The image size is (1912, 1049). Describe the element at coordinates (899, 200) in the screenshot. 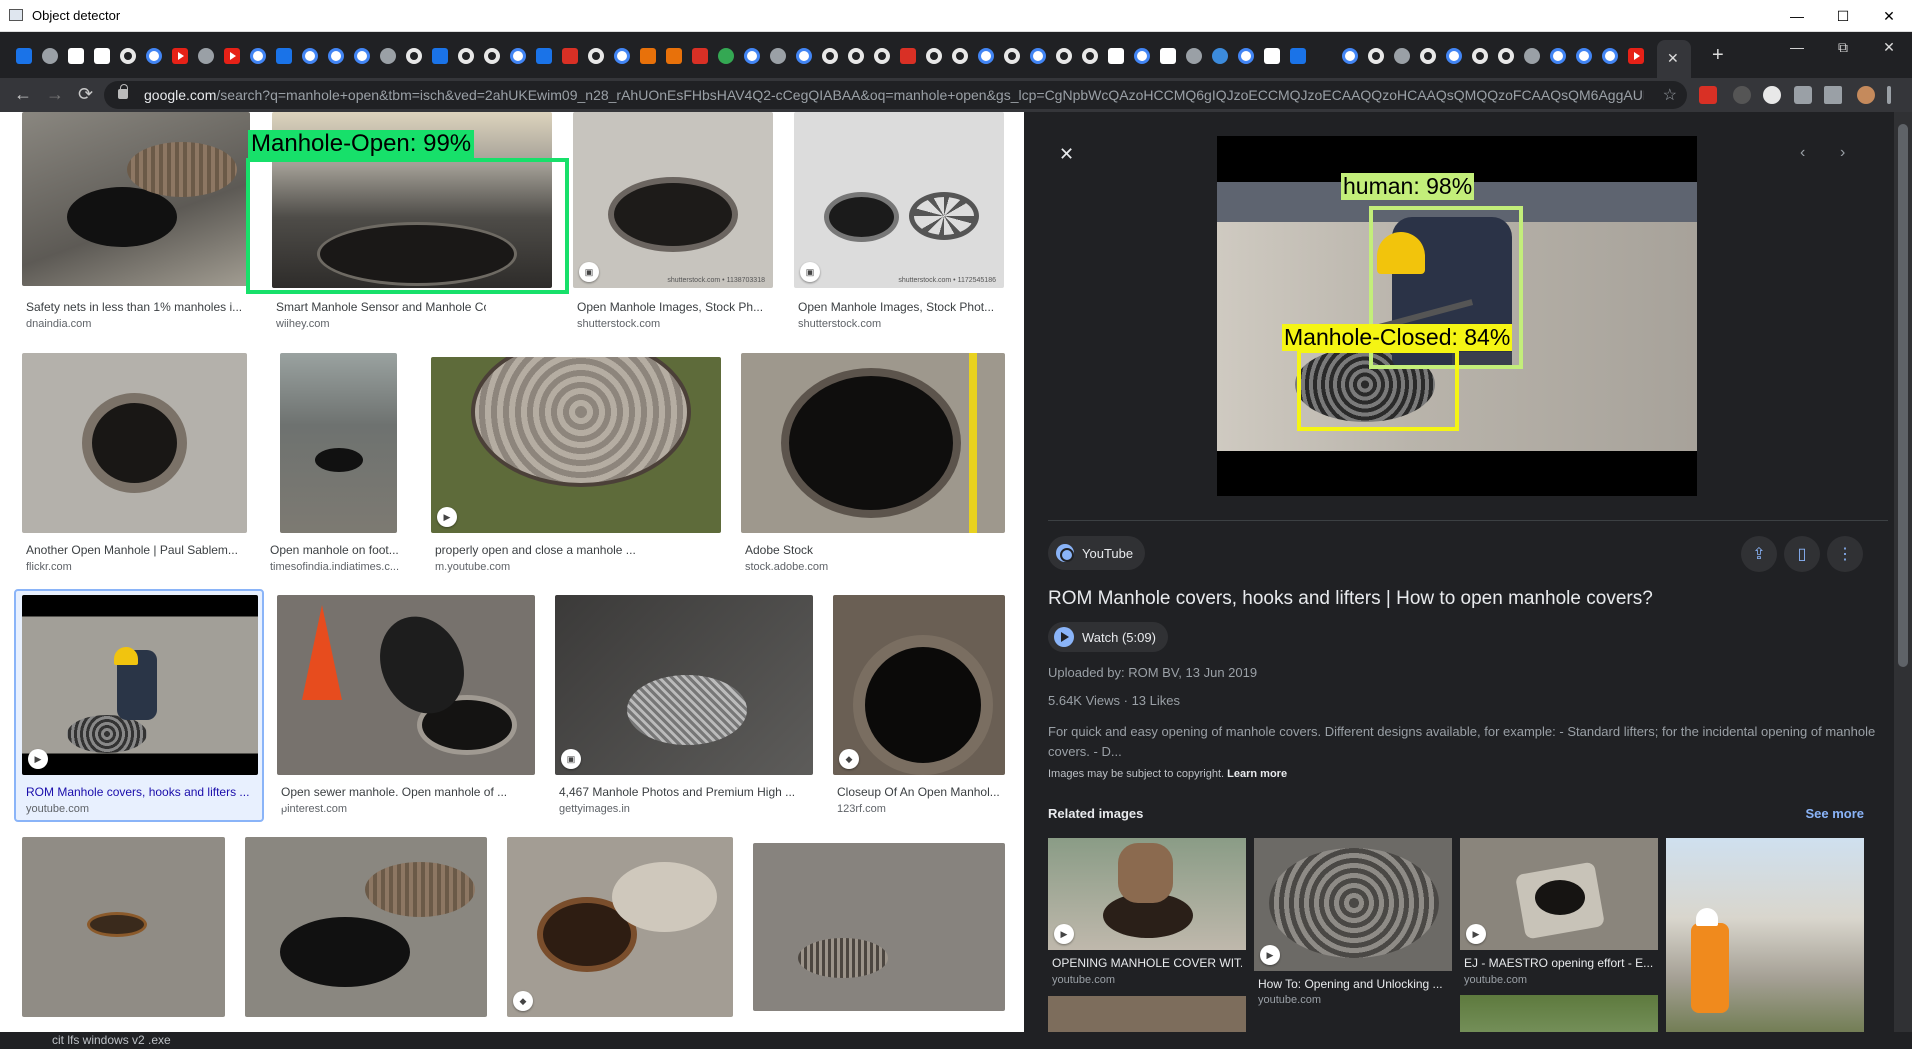

I see `result-thumbnail: ▣ shutterstock.com • 1172545186` at that location.